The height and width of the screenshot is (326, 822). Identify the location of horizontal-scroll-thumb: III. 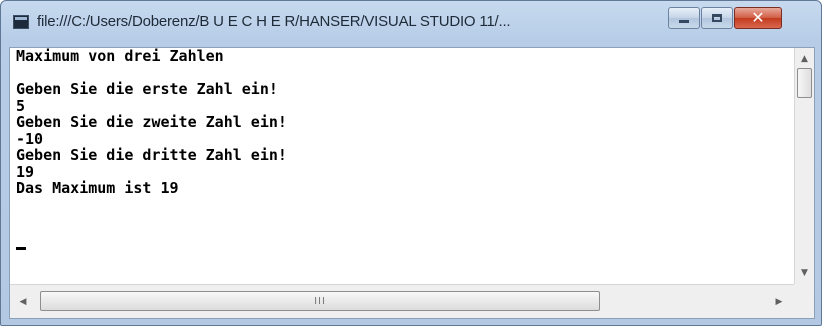
(320, 301).